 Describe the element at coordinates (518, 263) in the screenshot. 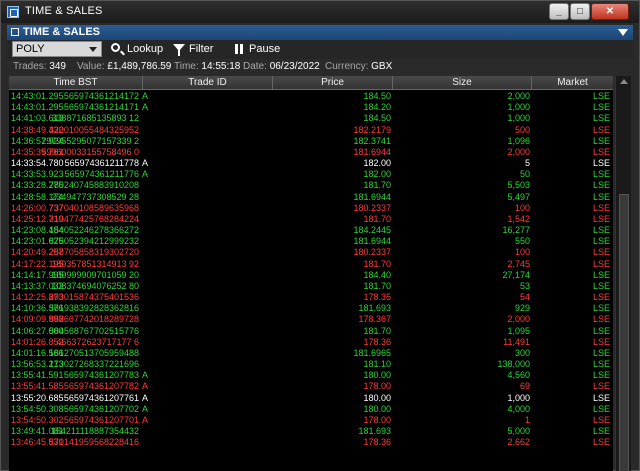

I see `cell-size: 2,745` at that location.